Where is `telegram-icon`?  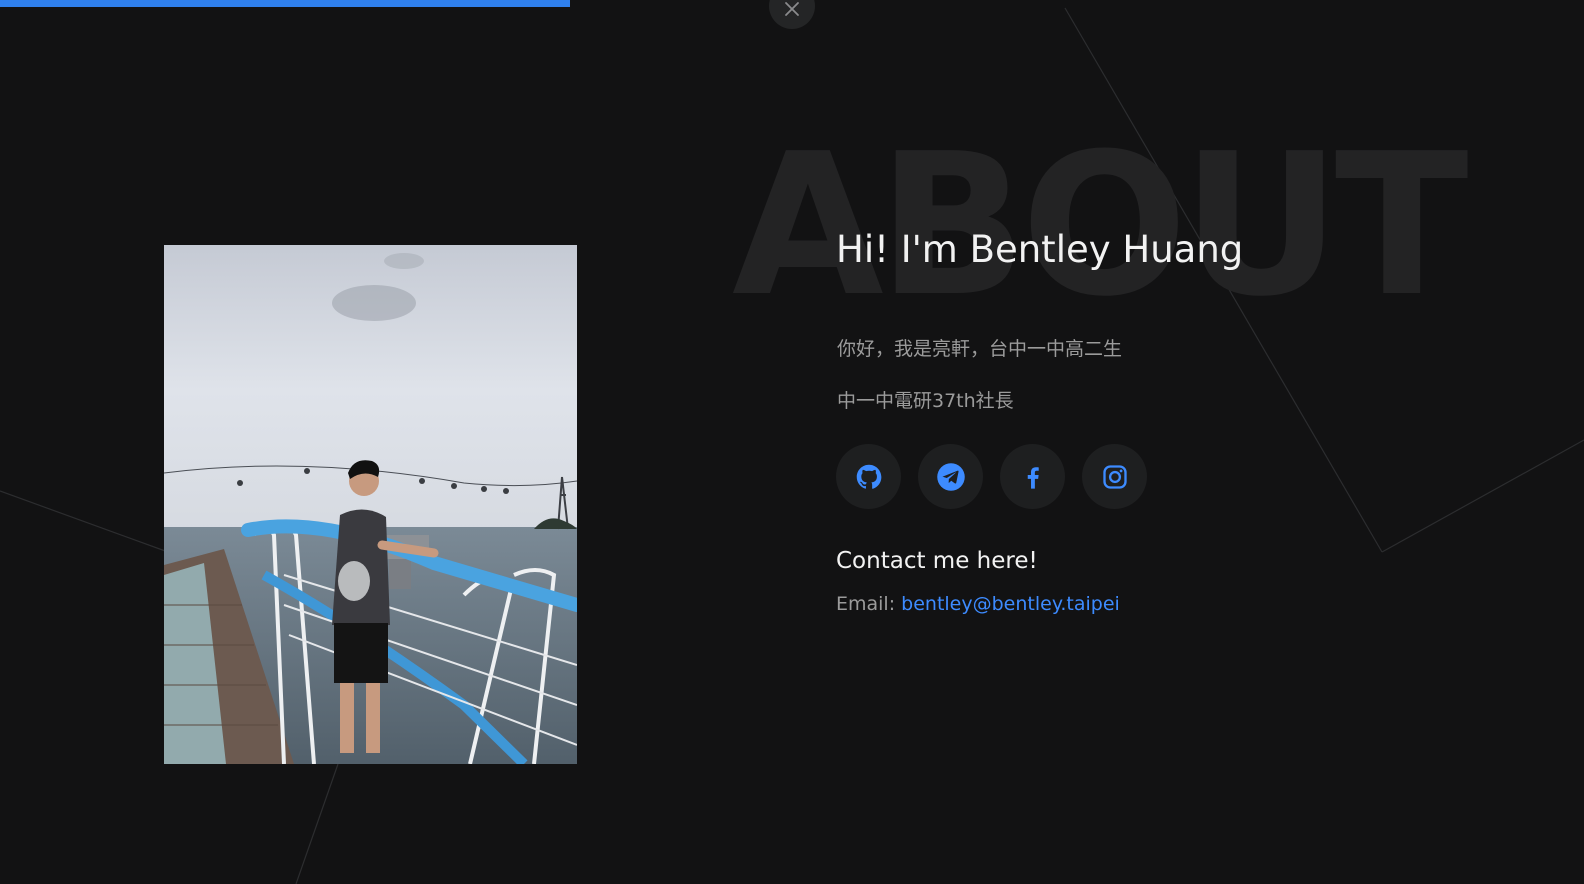
telegram-icon is located at coordinates (950, 476).